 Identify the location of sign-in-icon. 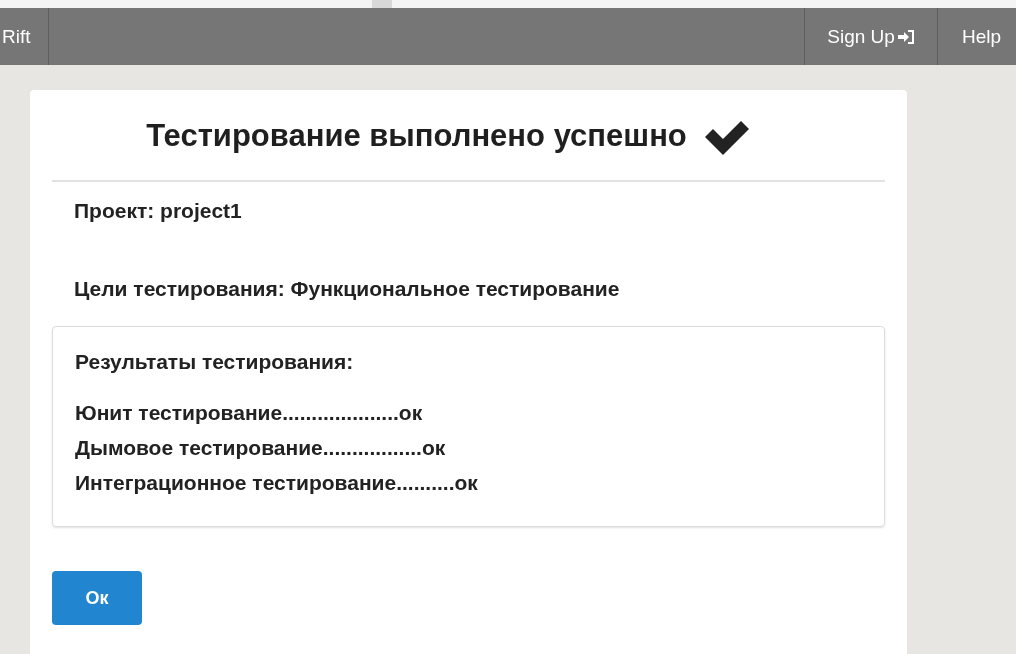
(905, 36).